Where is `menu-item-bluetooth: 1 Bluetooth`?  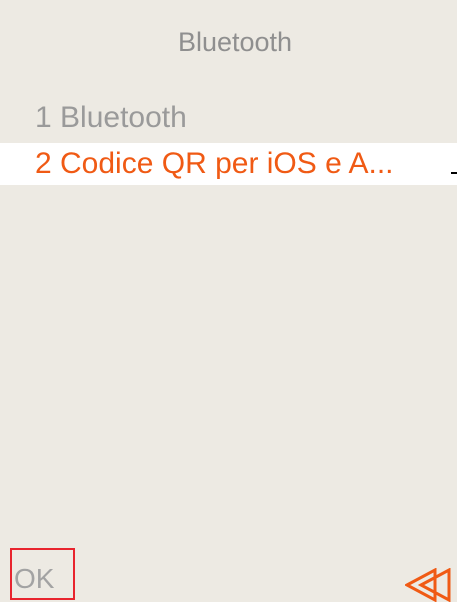
menu-item-bluetooth: 1 Bluetooth is located at coordinates (228, 118).